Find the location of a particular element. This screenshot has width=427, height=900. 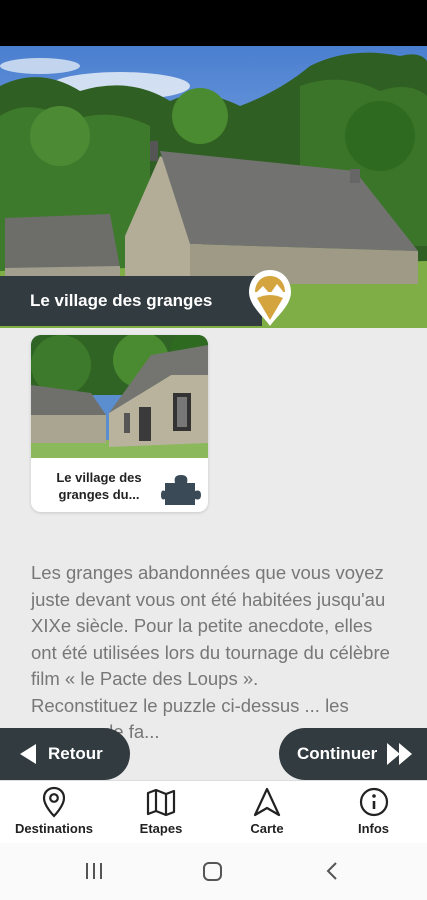

tab-etapes: Etapes is located at coordinates (161, 812).